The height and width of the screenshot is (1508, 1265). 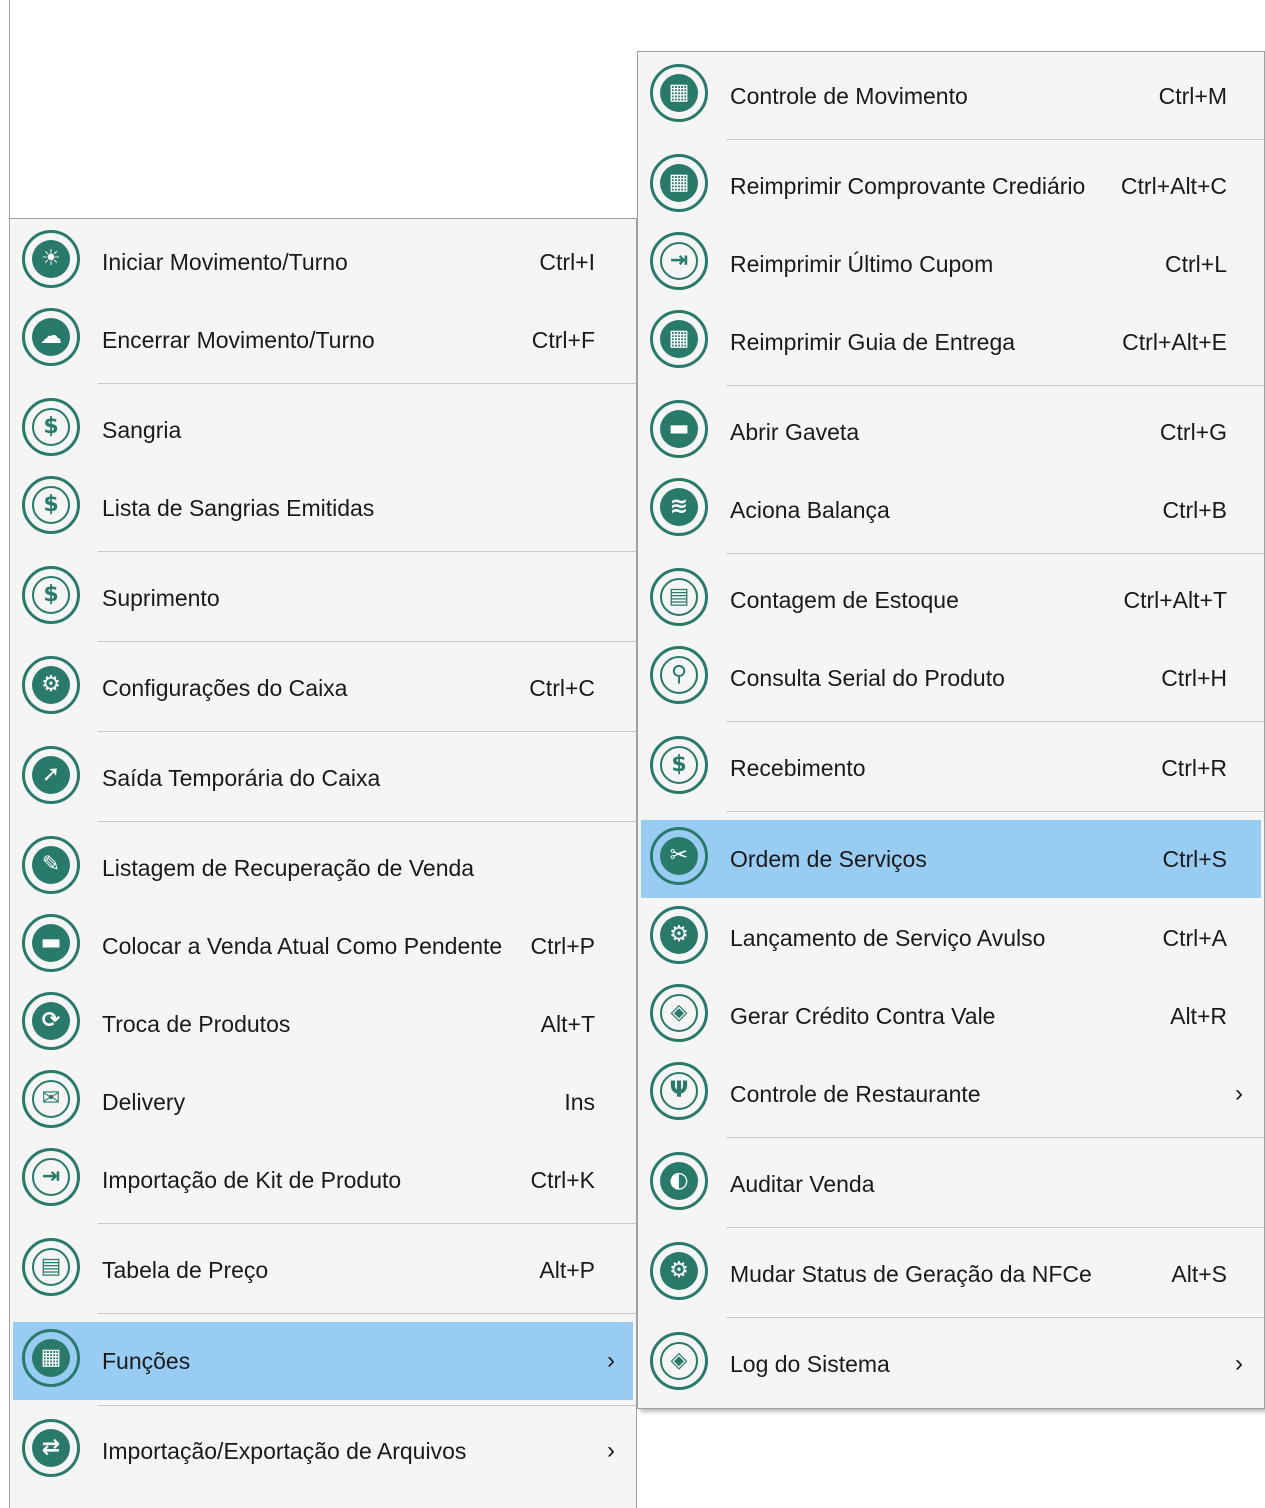 What do you see at coordinates (849, 96) in the screenshot?
I see `menu-item-label: Controle de Movimento` at bounding box center [849, 96].